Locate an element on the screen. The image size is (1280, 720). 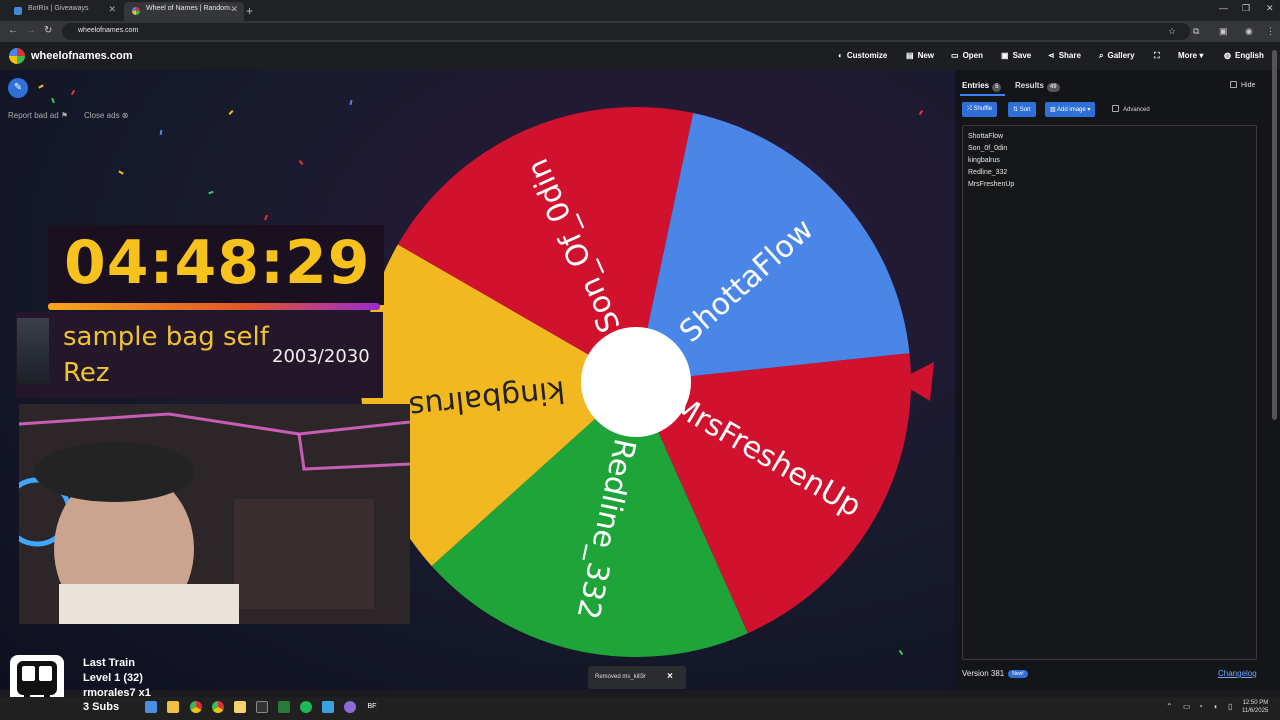
browser-menu-icon: ⋮ is located at coordinates (1270, 31).